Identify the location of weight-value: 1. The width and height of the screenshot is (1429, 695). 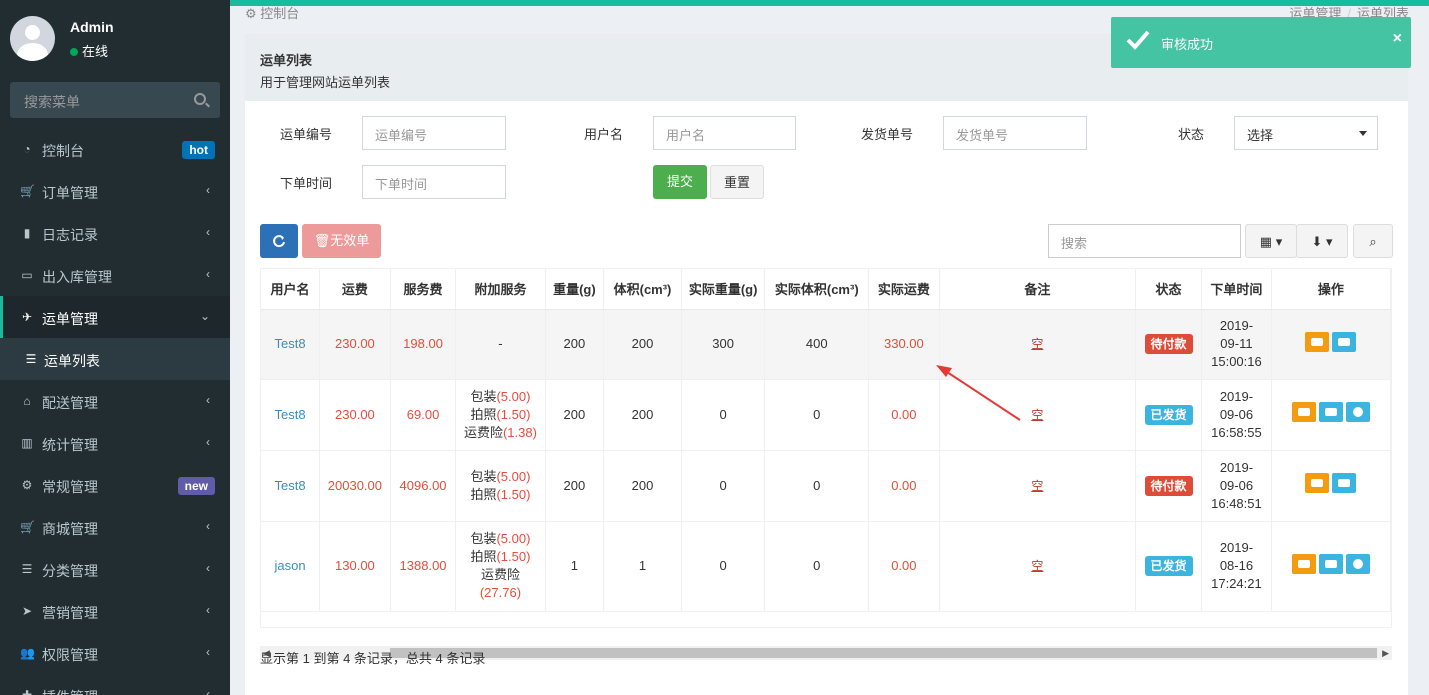
(574, 565).